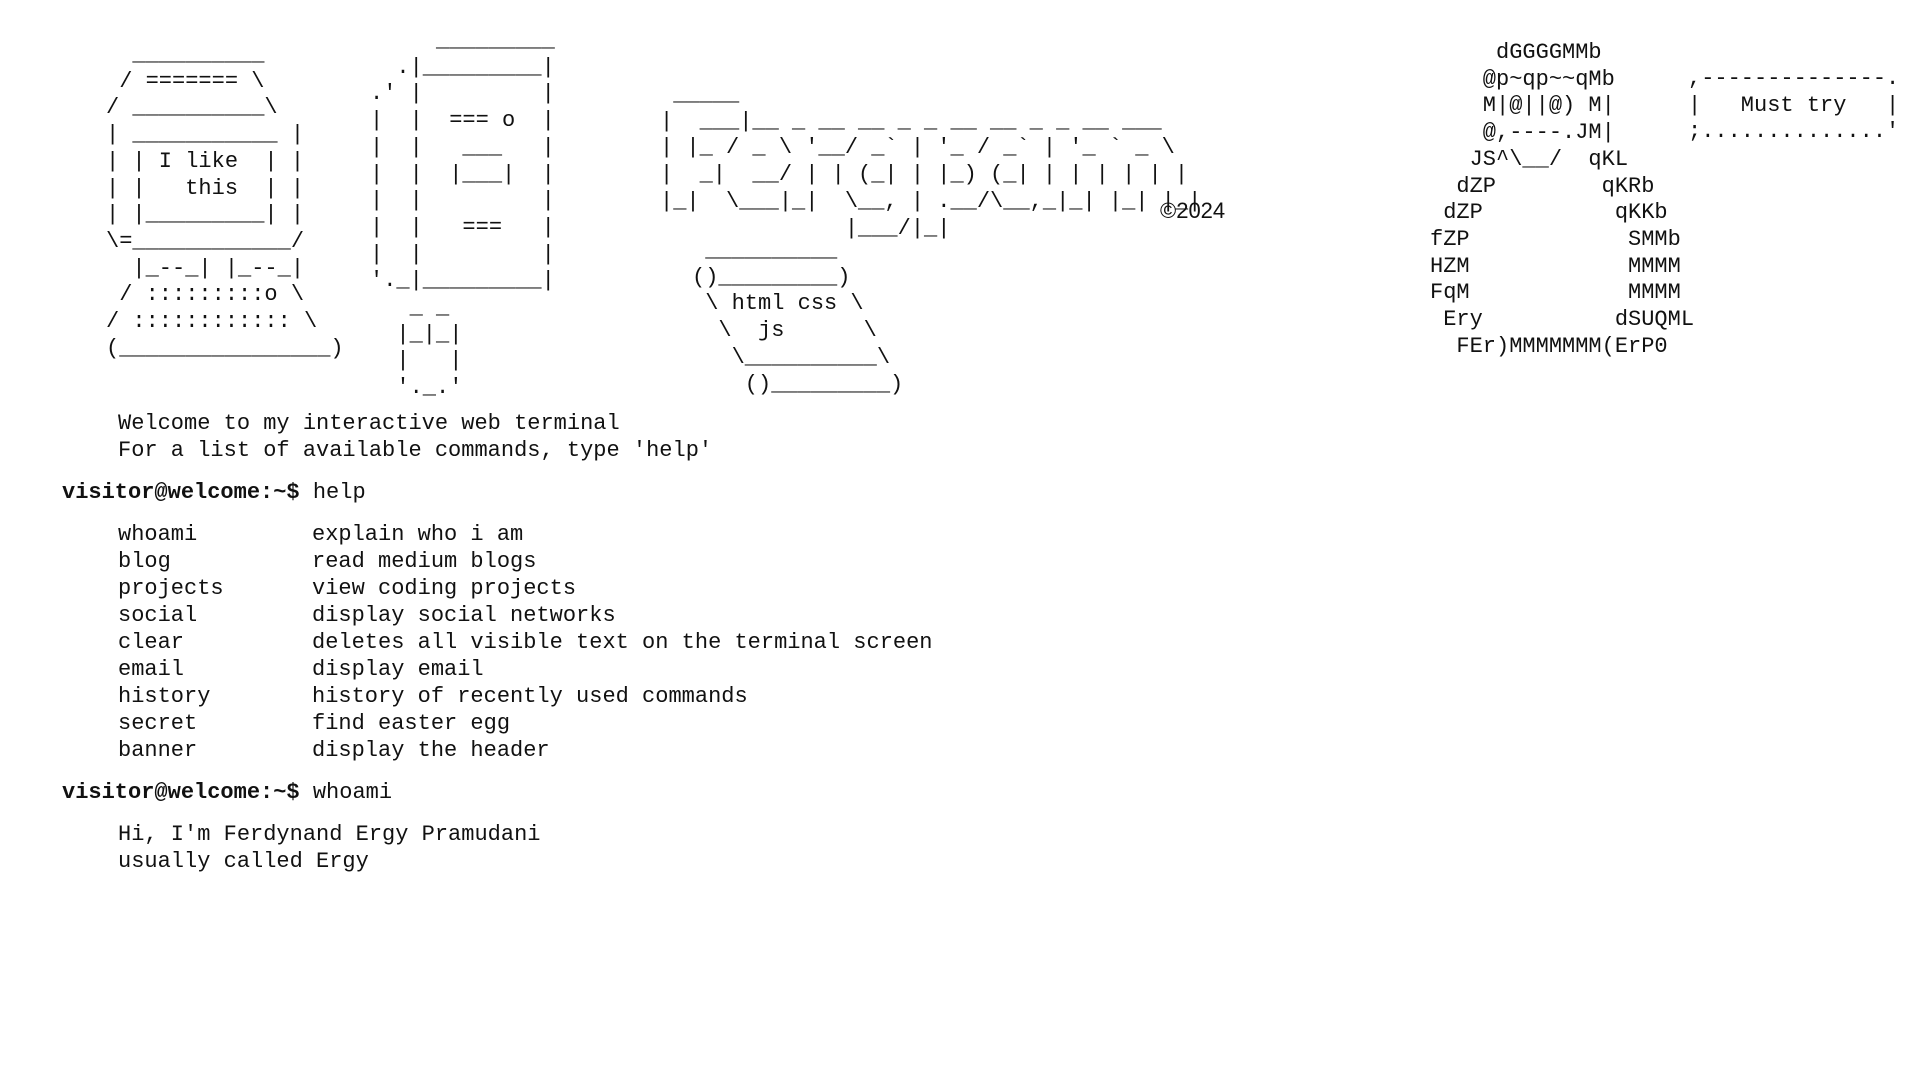 This screenshot has width=1920, height=1080. Describe the element at coordinates (398, 669) in the screenshot. I see `help-description: display email` at that location.